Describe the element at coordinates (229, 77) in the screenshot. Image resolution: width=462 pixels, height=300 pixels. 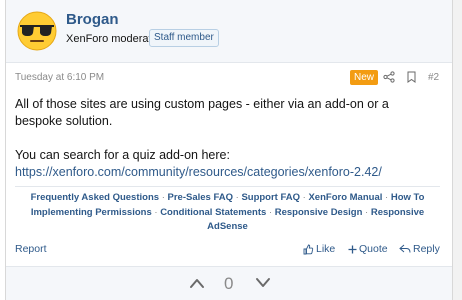
I see `post-attribution: Tuesday at 6:10 PM New #2` at that location.